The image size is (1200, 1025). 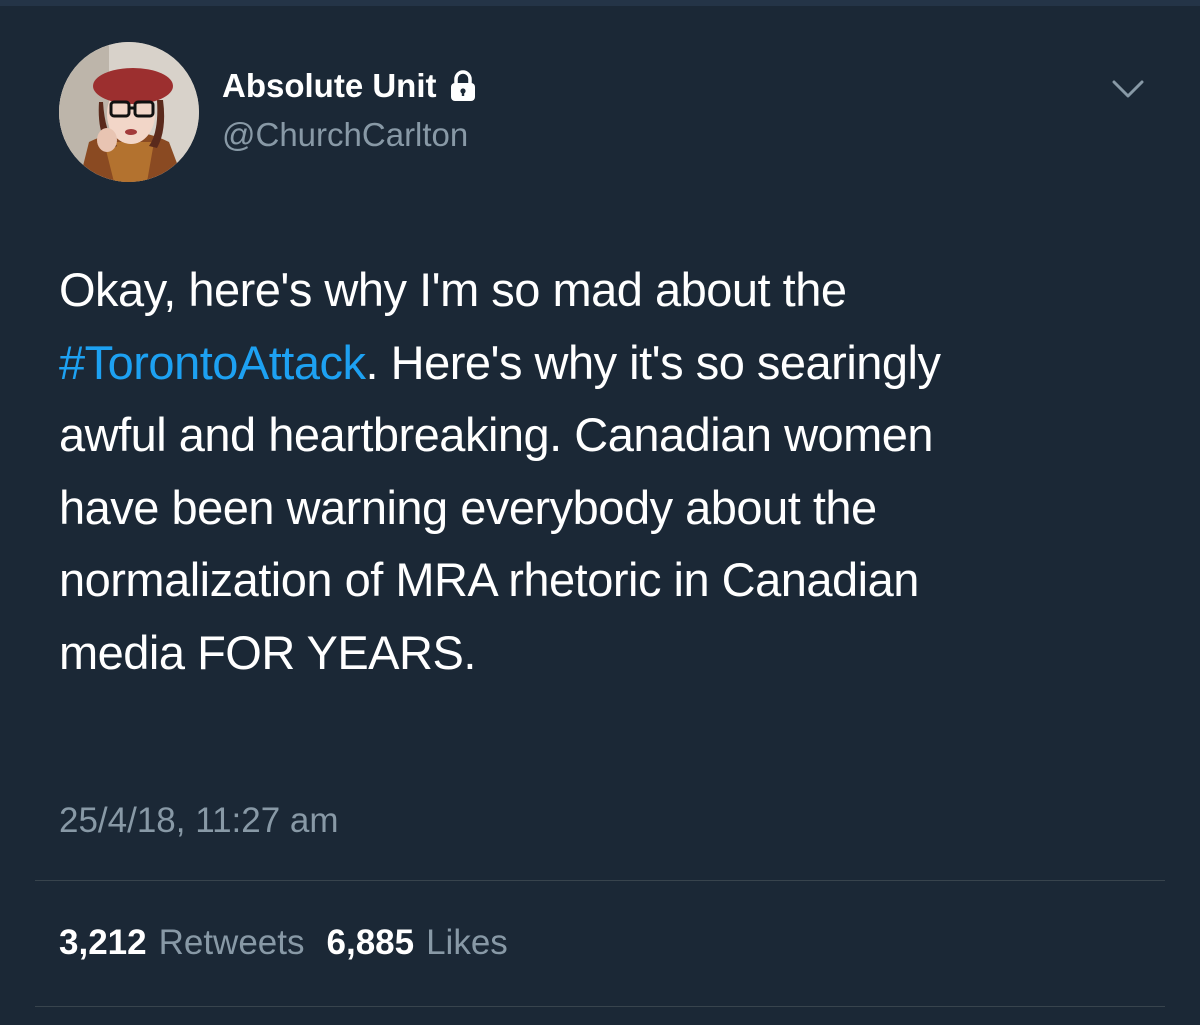 I want to click on likes-stat: 6,885 Likes, so click(x=417, y=943).